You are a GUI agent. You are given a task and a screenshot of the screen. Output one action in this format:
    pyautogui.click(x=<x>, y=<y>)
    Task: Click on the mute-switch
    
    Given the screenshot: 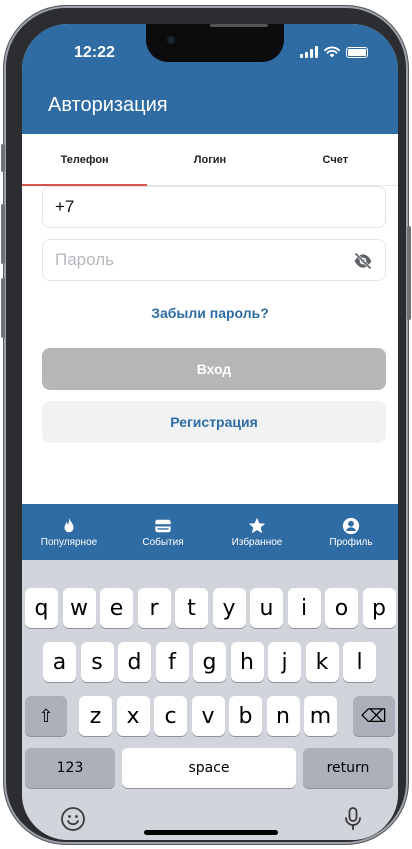 What is the action you would take?
    pyautogui.click(x=3, y=158)
    